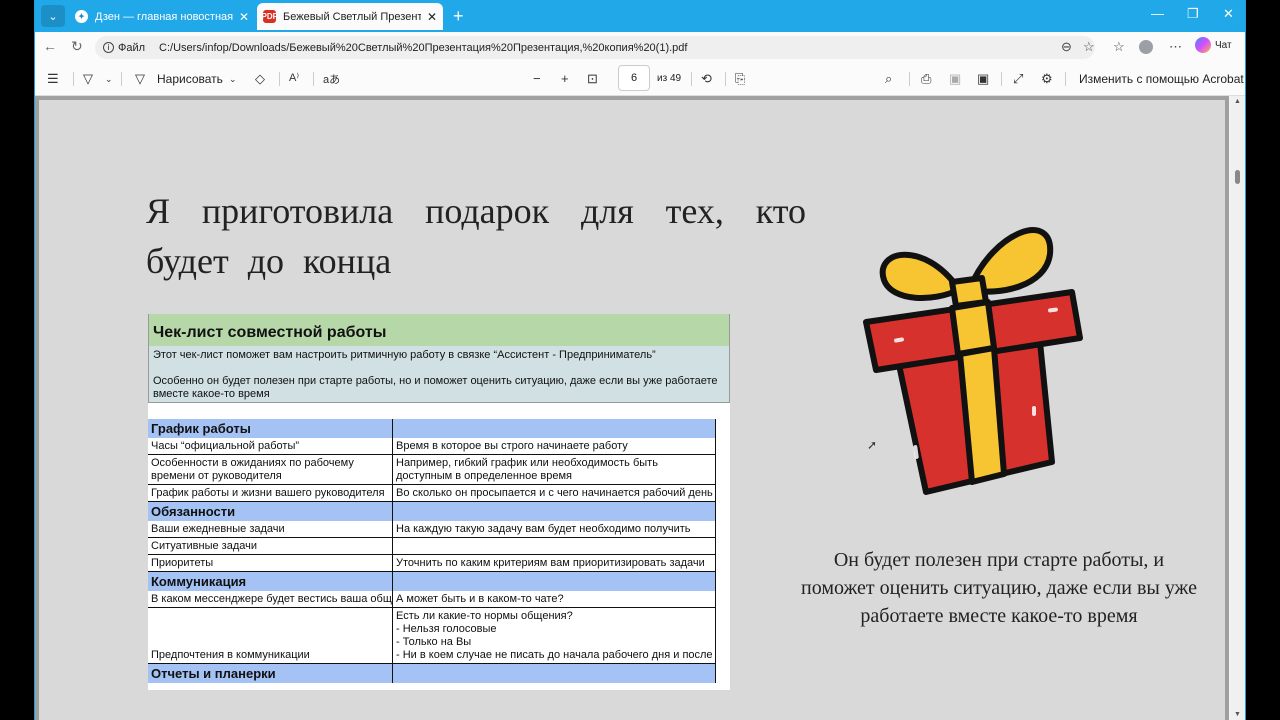  What do you see at coordinates (537, 78) in the screenshot?
I see `zoom-out-icon: −` at bounding box center [537, 78].